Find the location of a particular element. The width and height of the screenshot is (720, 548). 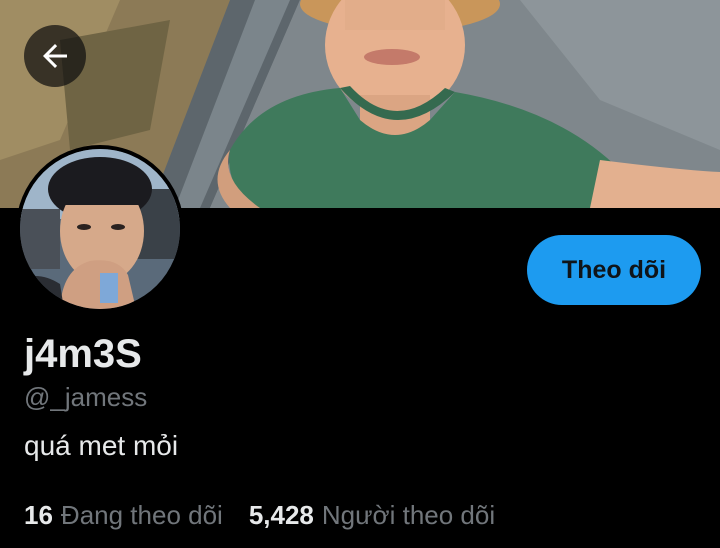

following-link: 16 Đang theo dõi is located at coordinates (123, 515).